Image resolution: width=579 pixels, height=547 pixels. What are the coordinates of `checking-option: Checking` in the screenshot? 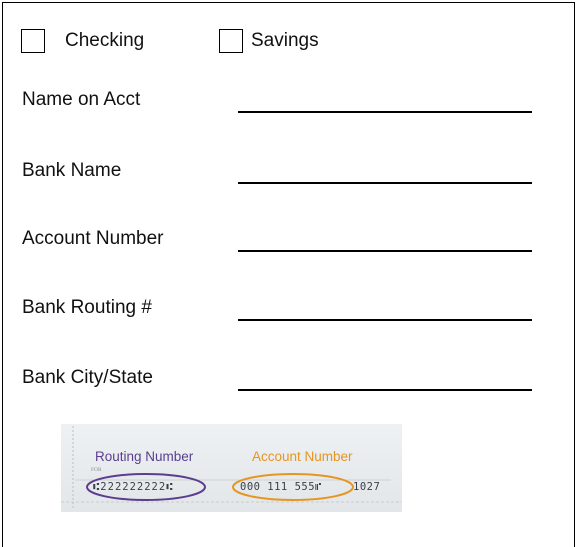 It's located at (82, 41).